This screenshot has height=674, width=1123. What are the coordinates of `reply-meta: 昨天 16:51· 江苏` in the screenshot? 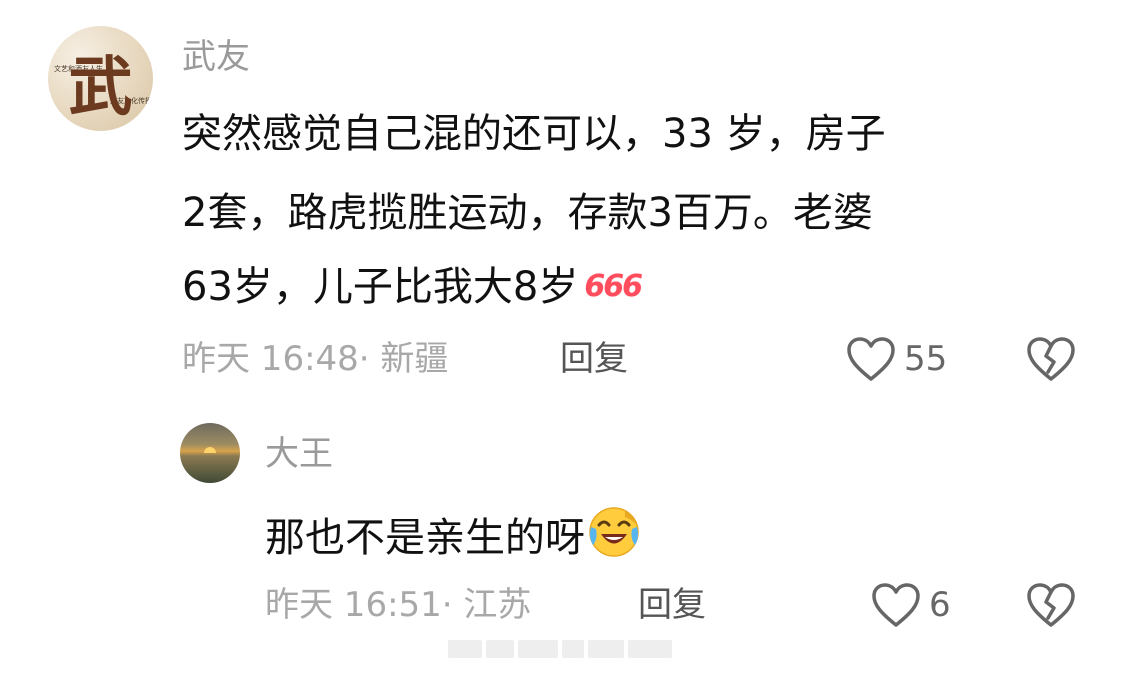 It's located at (398, 605).